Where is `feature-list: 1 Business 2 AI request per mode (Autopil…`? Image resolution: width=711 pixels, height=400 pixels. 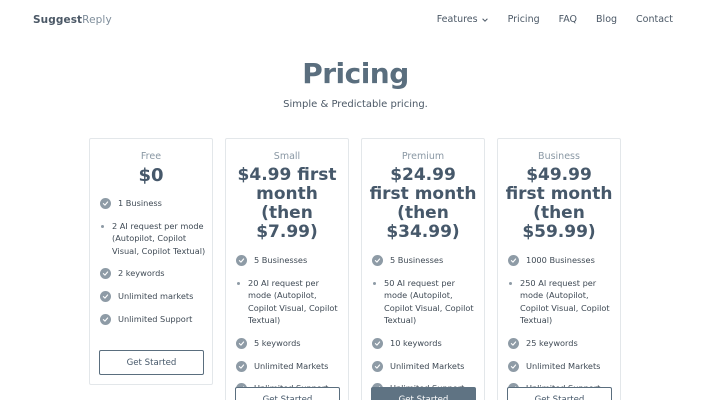 feature-list: 1 Business 2 AI request per mode (Autopil… is located at coordinates (151, 261).